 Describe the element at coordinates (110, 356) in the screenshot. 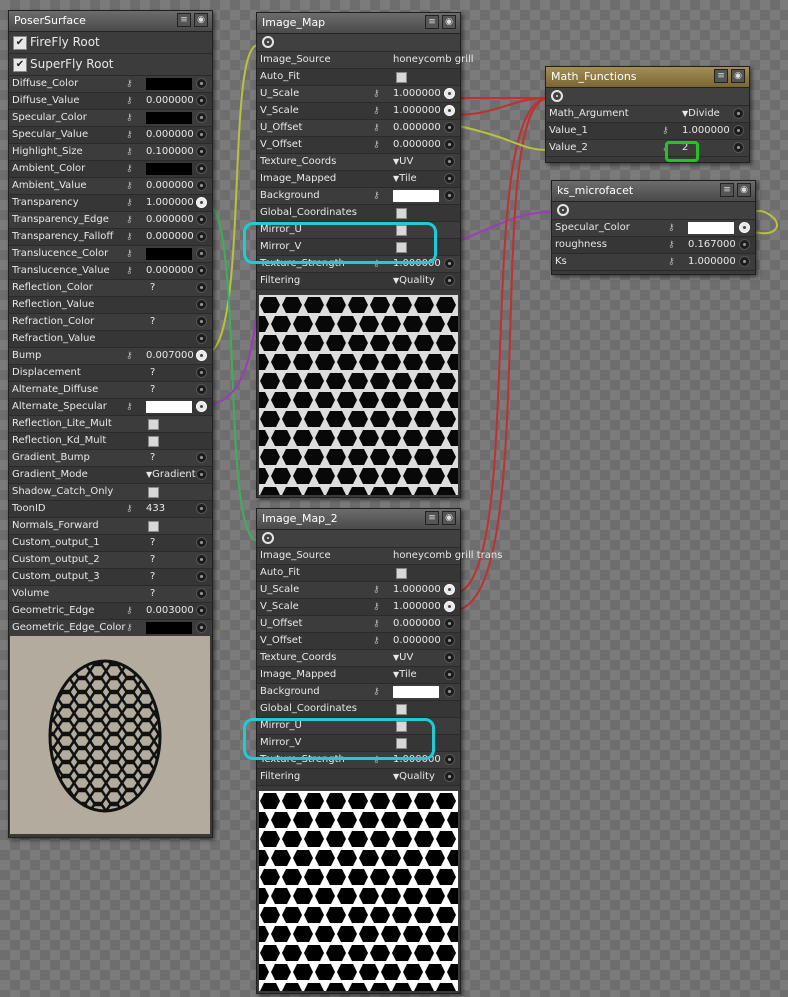

I see `param-row-bump: Bump ⚷ 0.007000` at that location.